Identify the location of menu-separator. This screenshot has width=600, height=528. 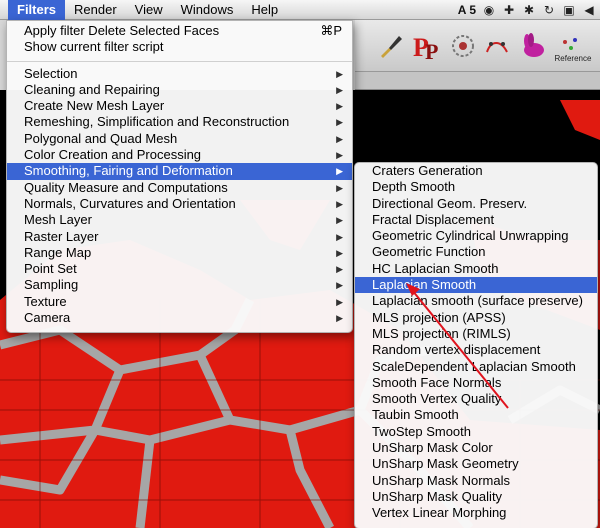
(179, 61).